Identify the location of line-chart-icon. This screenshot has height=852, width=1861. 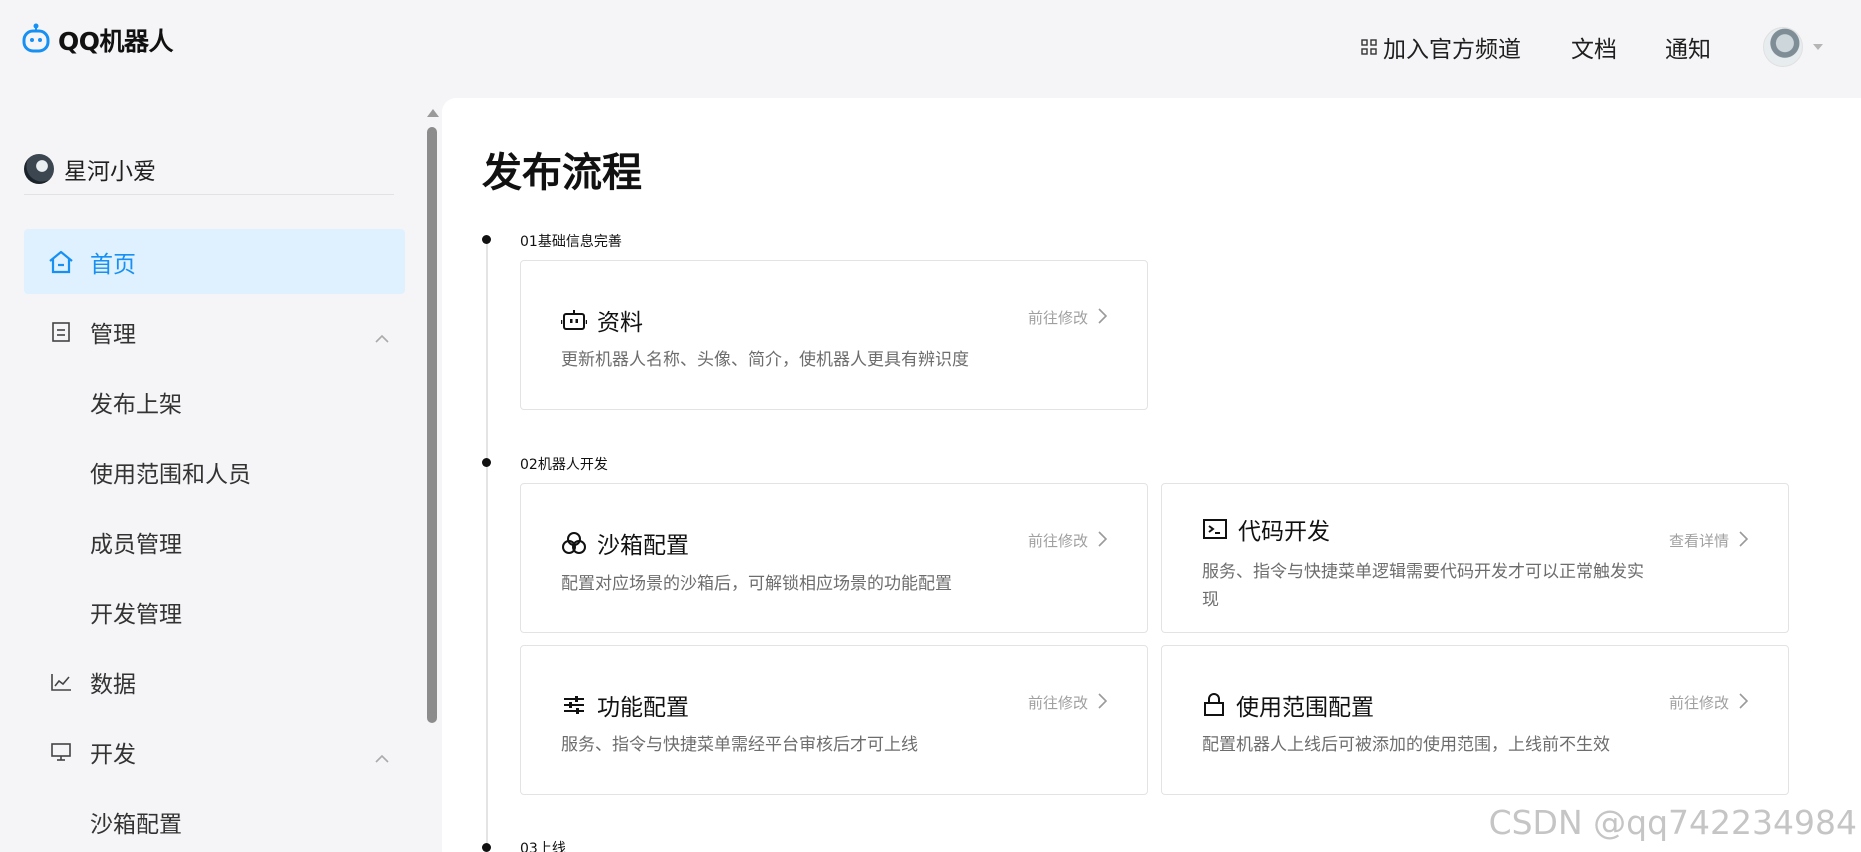
(61, 682).